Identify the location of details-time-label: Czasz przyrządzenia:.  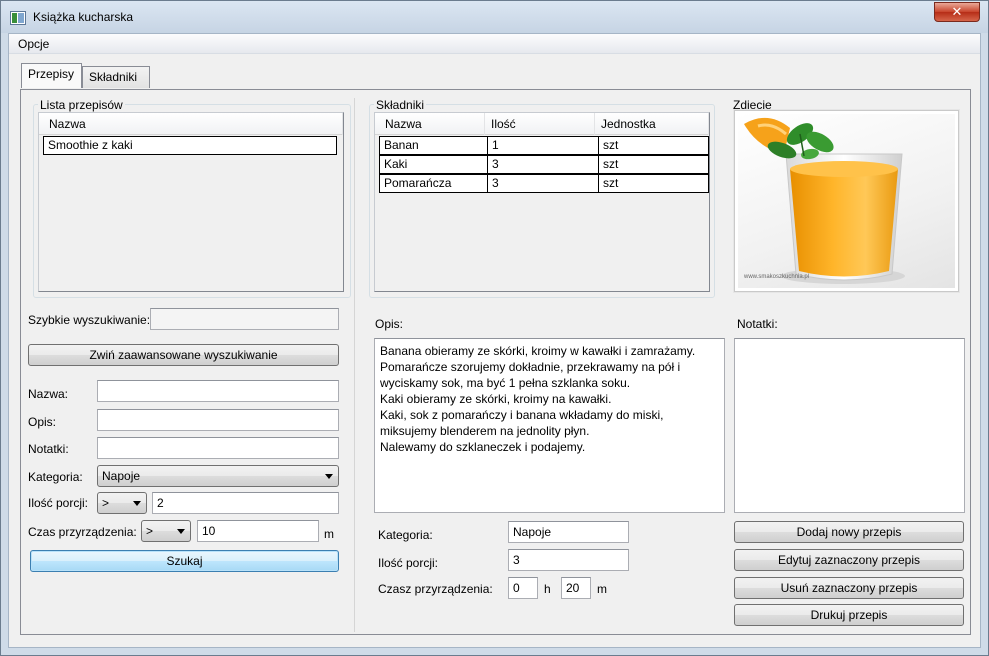
(435, 589).